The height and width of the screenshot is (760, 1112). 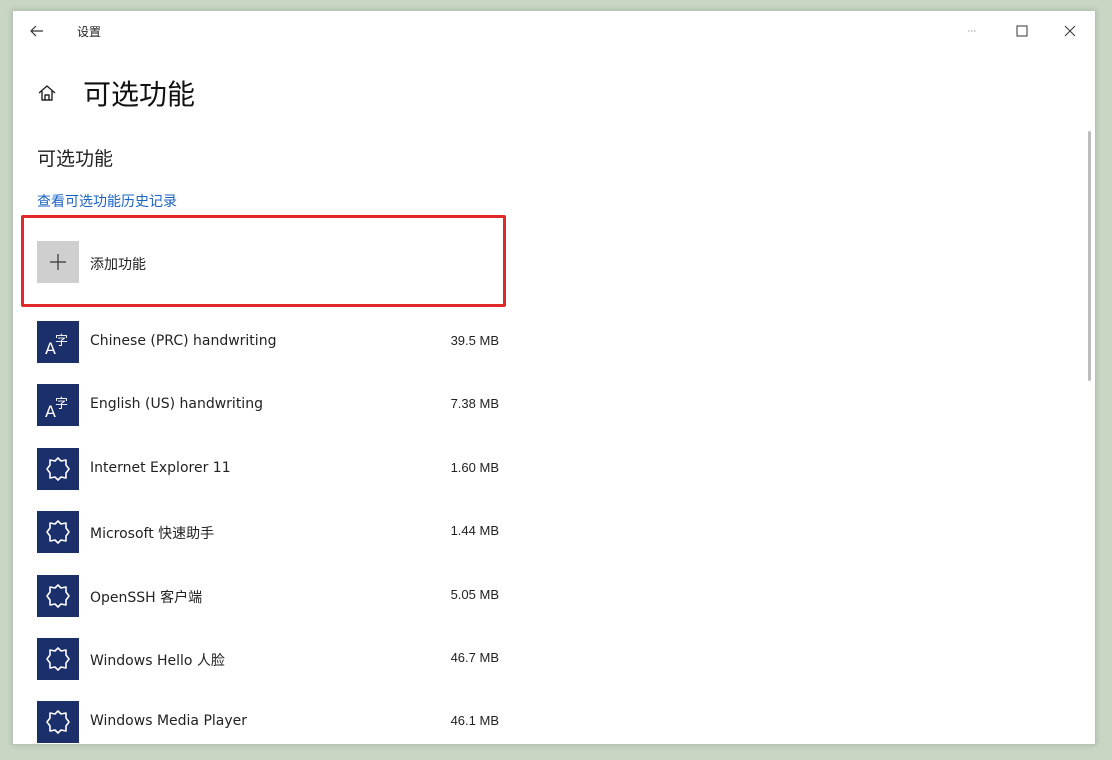 What do you see at coordinates (474, 594) in the screenshot?
I see `feature-size: 5.05 MB` at bounding box center [474, 594].